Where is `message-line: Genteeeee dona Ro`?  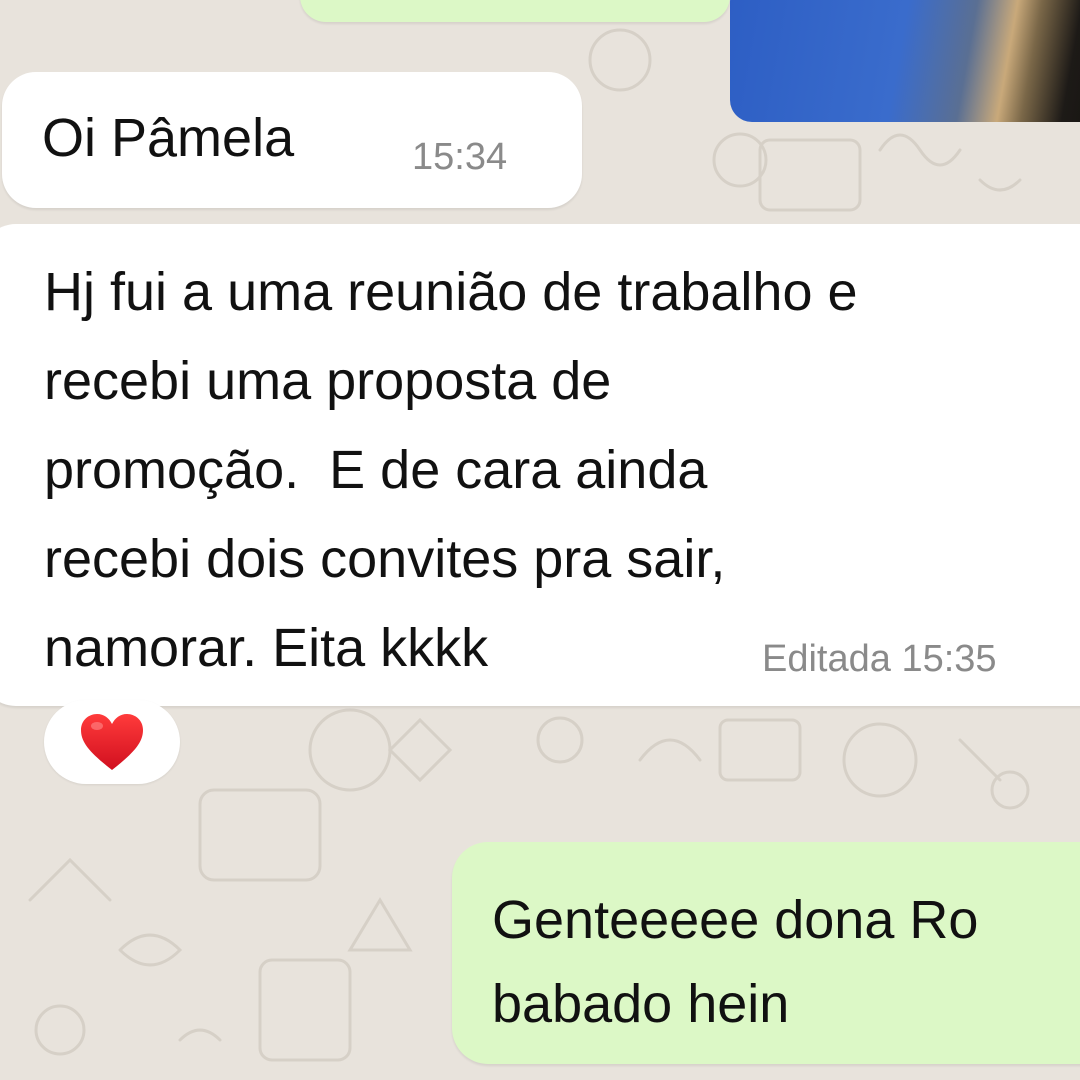
message-line: Genteeeee dona Ro is located at coordinates (735, 920).